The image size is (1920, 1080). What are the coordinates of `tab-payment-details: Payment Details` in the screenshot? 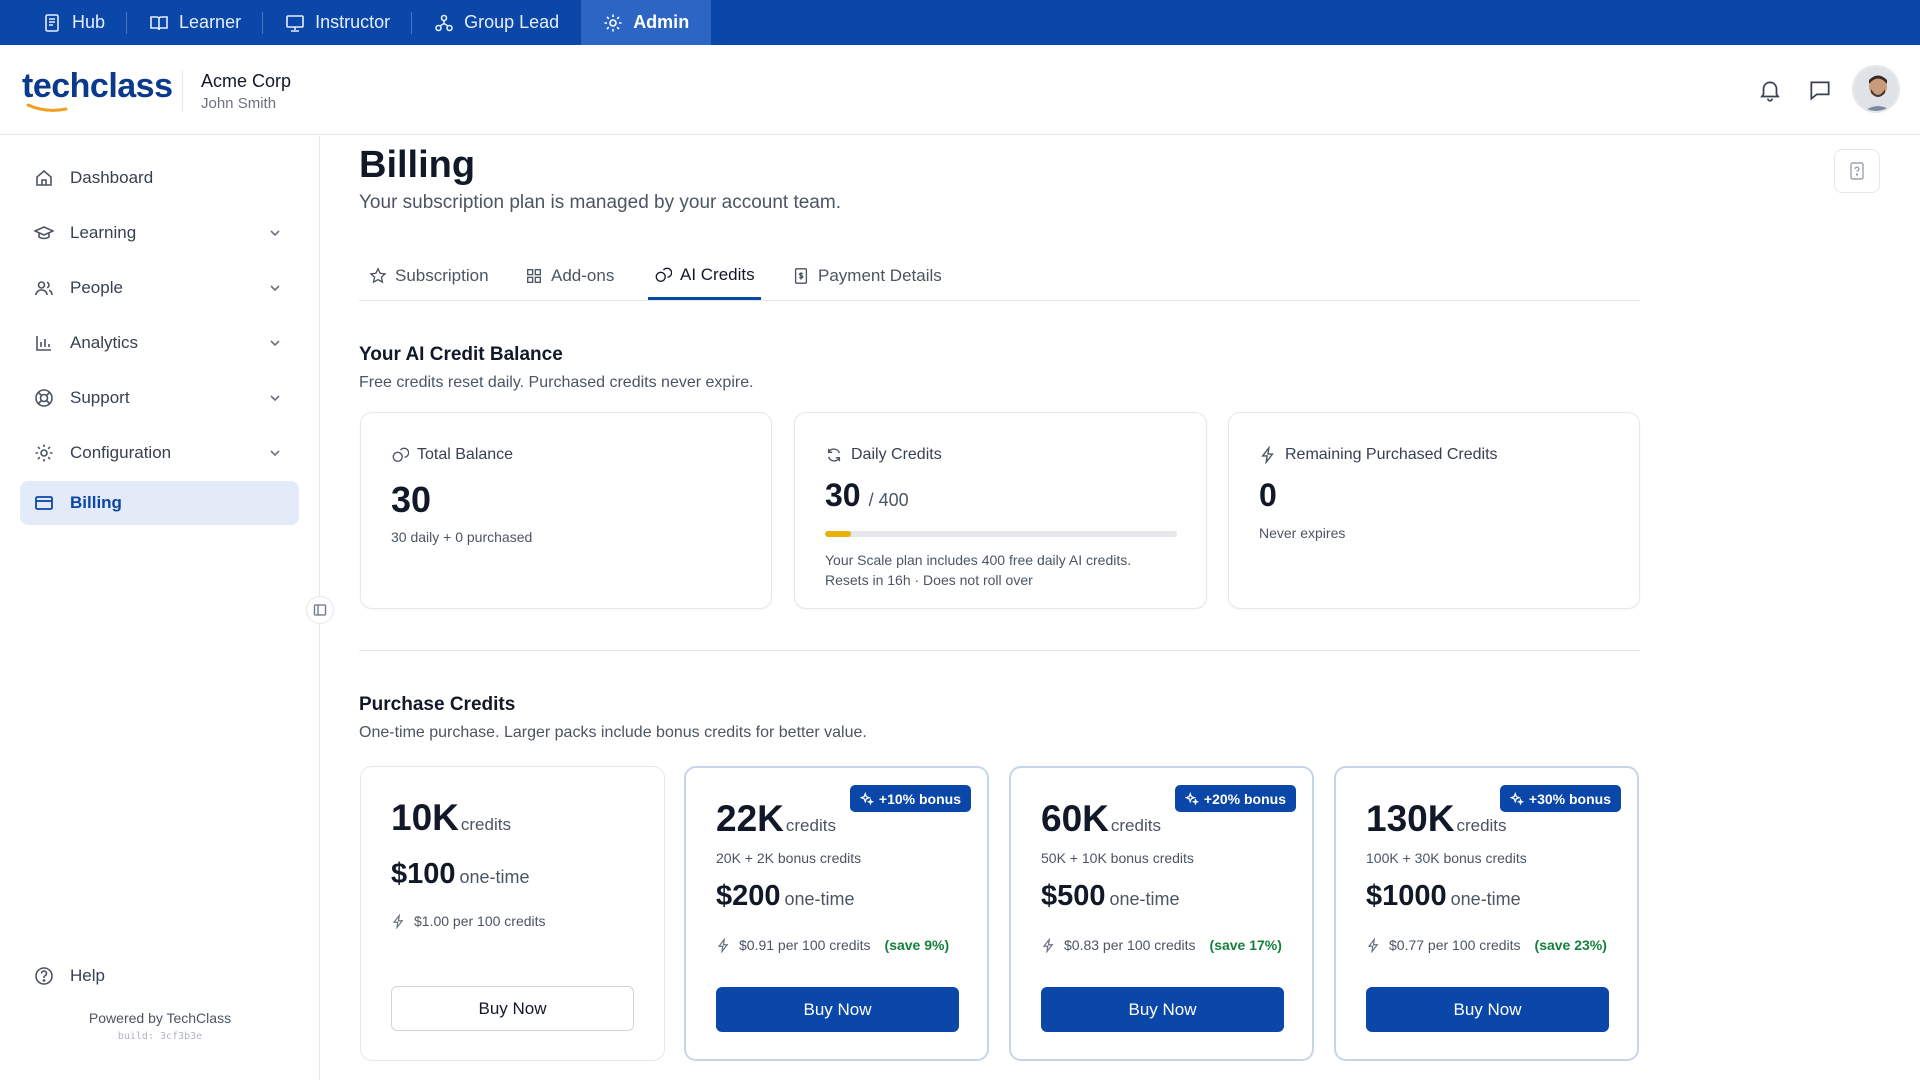 It's located at (867, 276).